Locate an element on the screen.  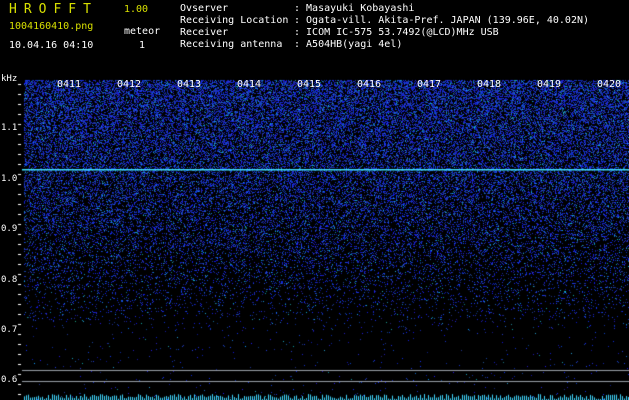
meteor-label: meteor is located at coordinates (142, 31).